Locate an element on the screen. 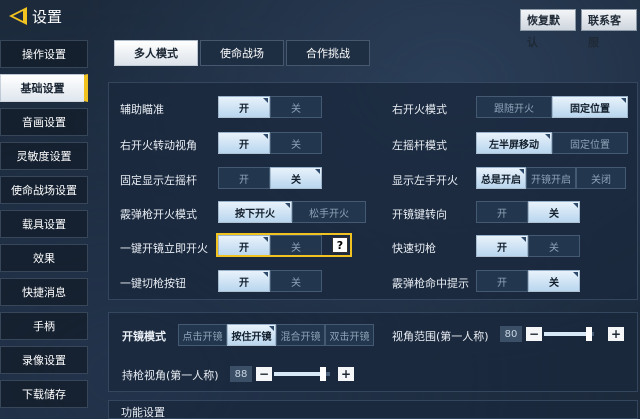  sidebar-item-operation: 操作设置 is located at coordinates (44, 54).